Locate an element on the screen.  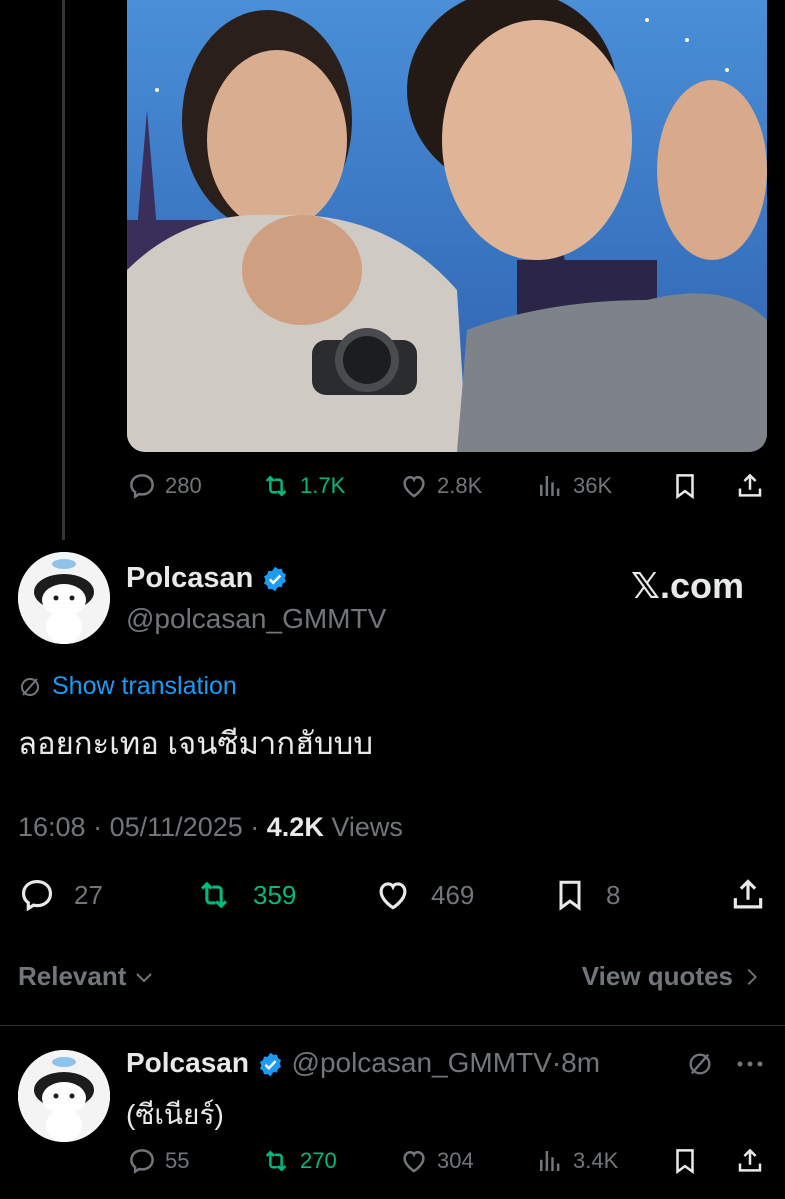
retweet-button: 270 is located at coordinates (298, 1161).